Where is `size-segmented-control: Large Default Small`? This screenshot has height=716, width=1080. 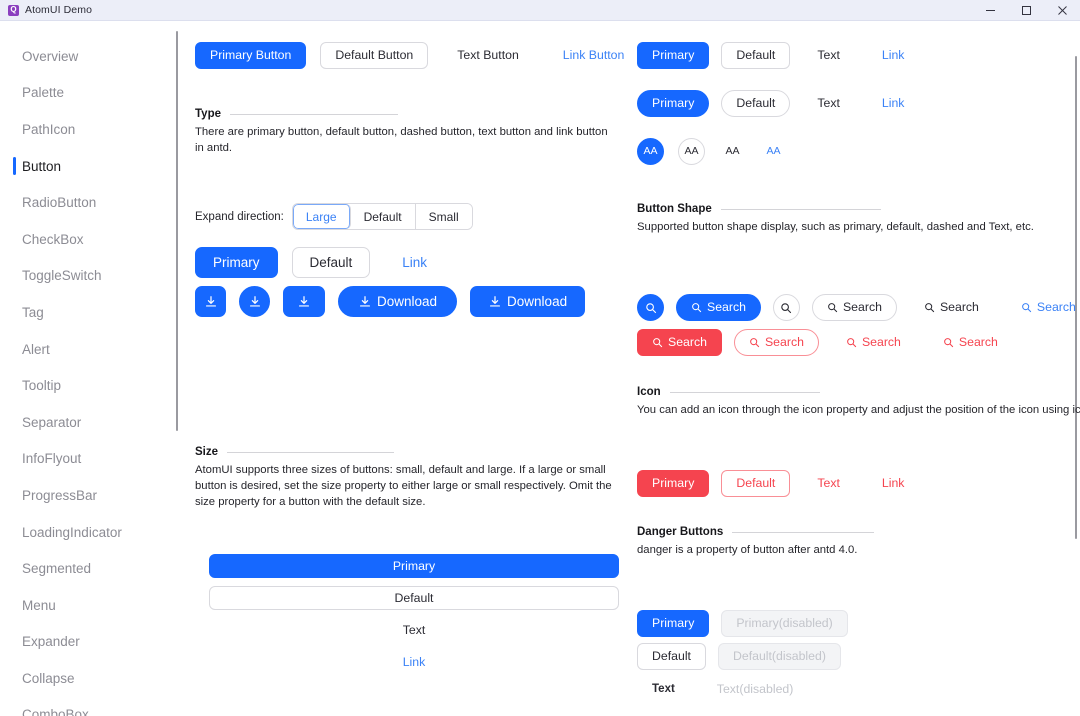 size-segmented-control: Large Default Small is located at coordinates (382, 217).